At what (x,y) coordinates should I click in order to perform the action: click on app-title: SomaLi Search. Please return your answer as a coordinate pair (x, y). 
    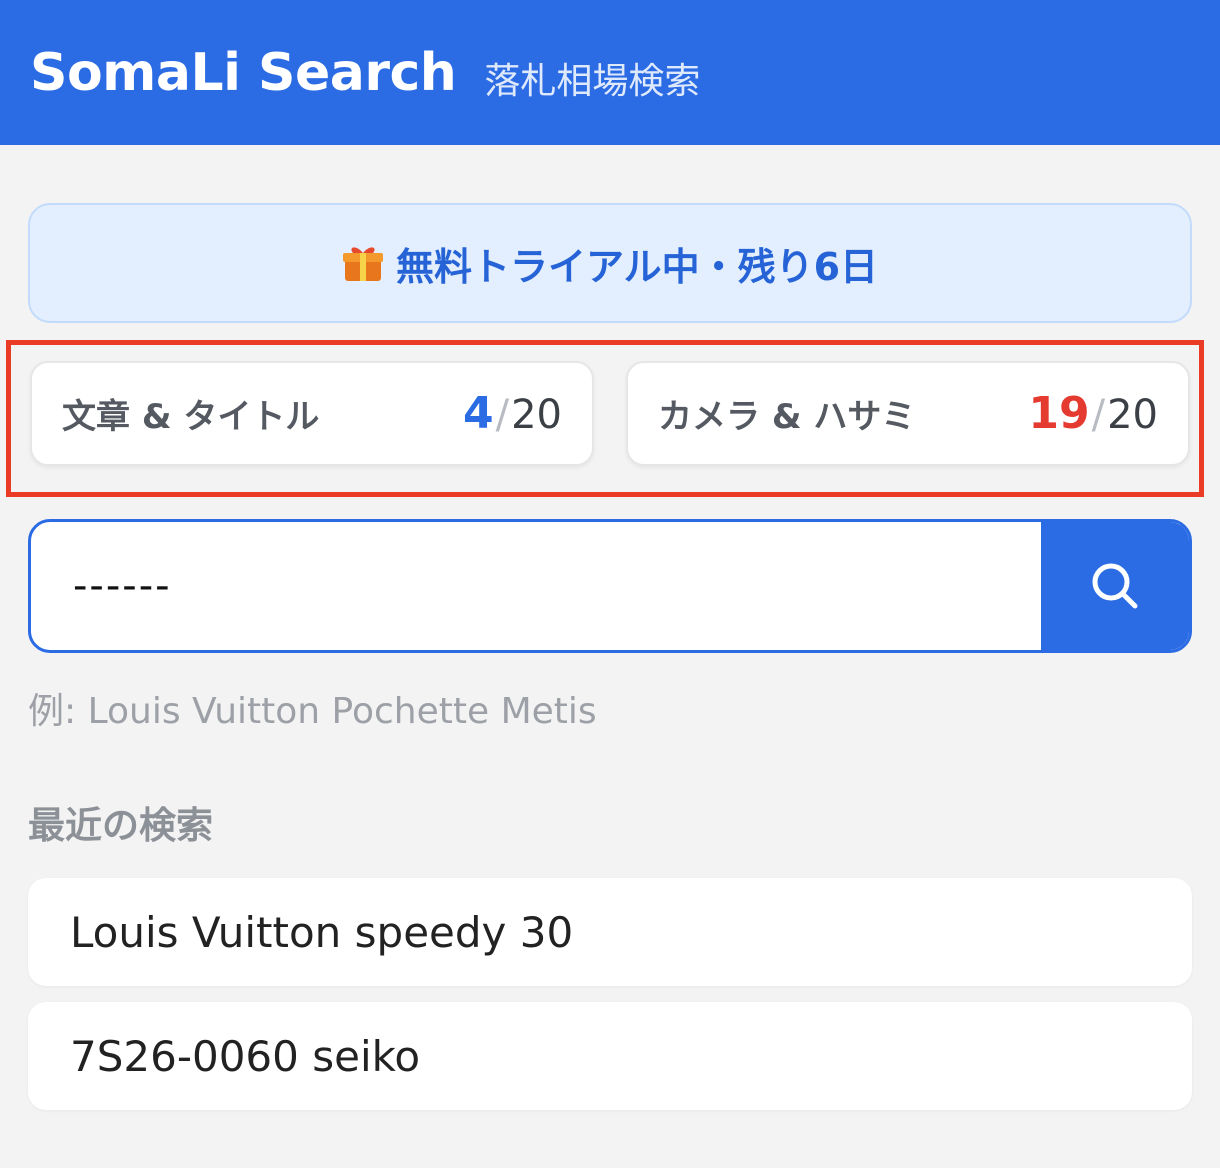
    Looking at the image, I should click on (243, 72).